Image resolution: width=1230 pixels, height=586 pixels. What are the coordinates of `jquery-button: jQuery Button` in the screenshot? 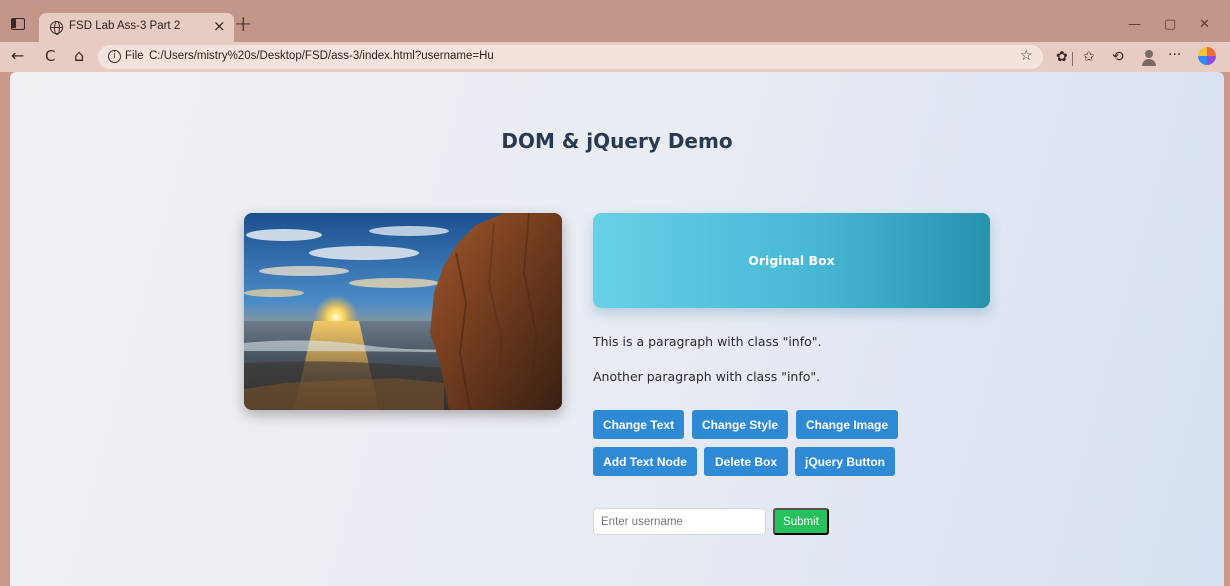 It's located at (845, 461).